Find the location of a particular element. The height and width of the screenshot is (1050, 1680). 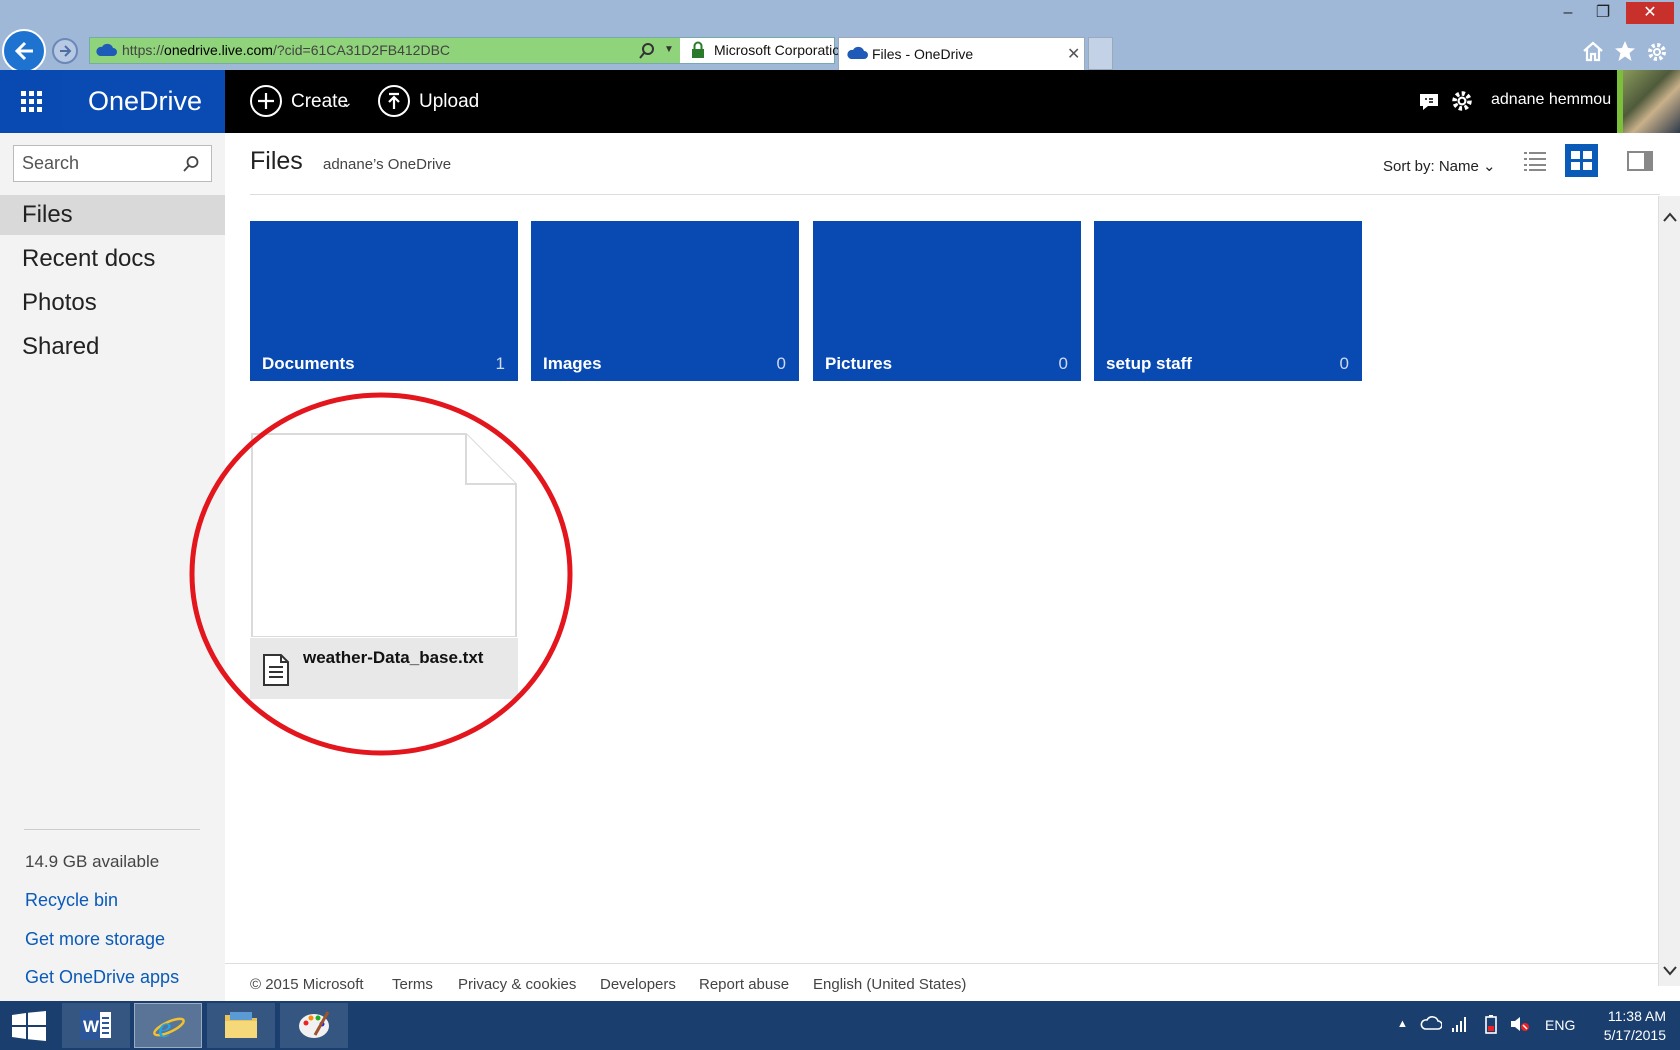

user-name: adnane hemmou is located at coordinates (1551, 100).